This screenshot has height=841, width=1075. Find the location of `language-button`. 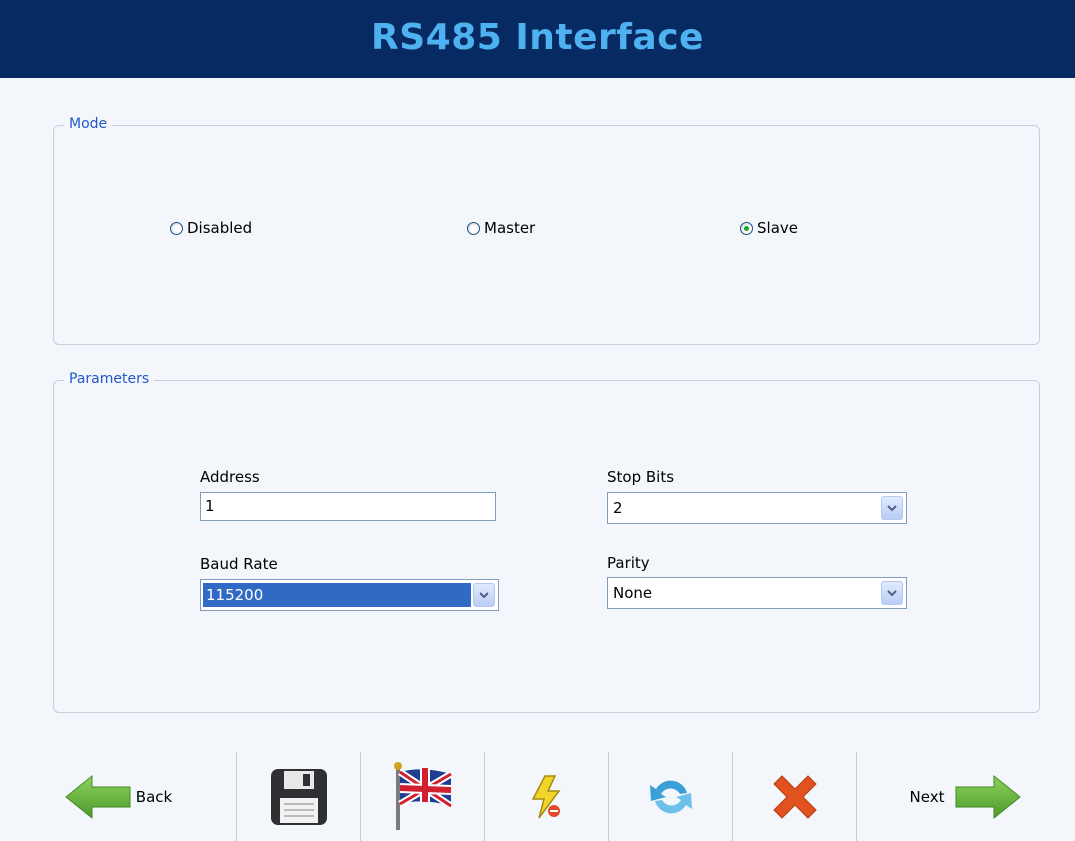

language-button is located at coordinates (423, 796).